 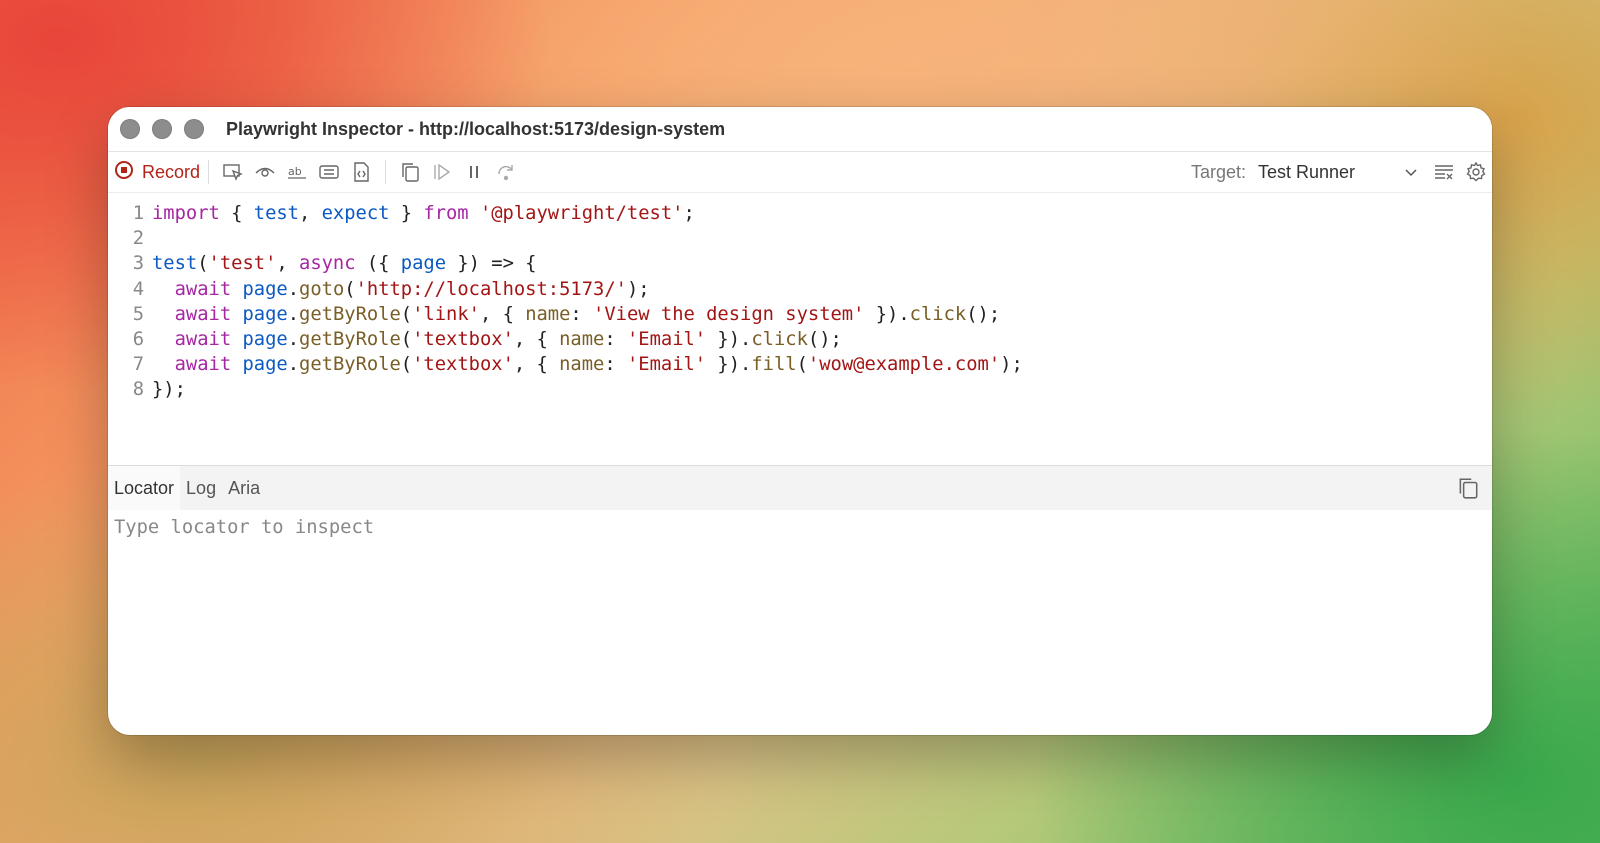 I want to click on tab-aria: Aria, so click(x=244, y=488).